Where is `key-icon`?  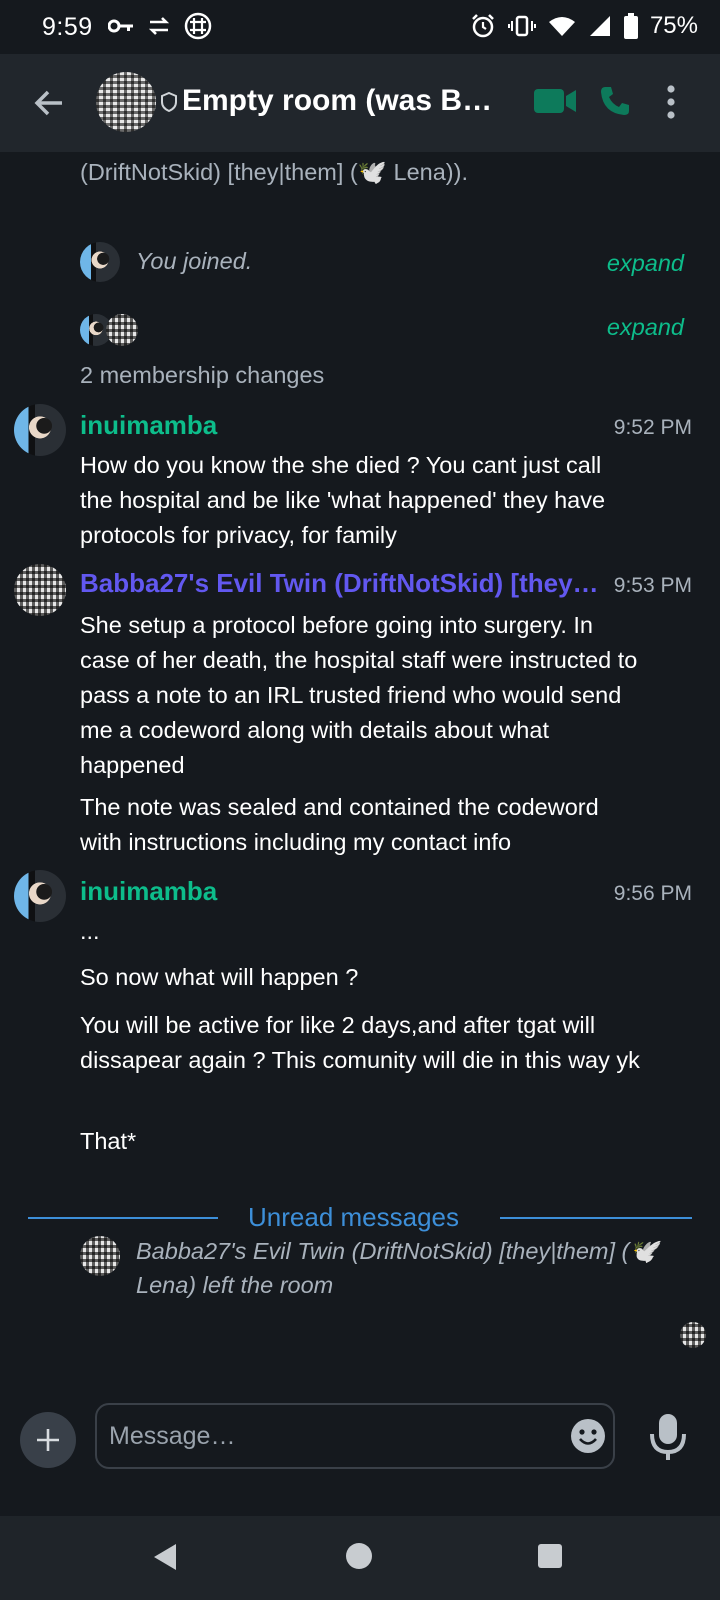
key-icon is located at coordinates (120, 26).